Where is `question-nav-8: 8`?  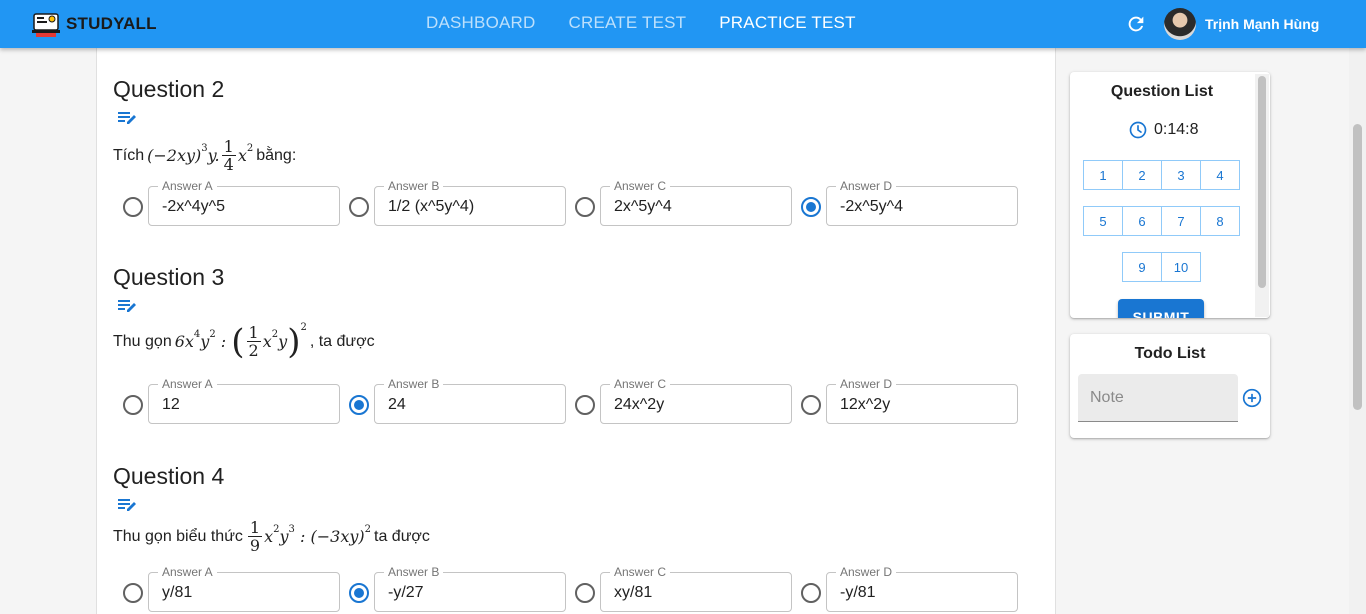
question-nav-8: 8 is located at coordinates (1220, 221).